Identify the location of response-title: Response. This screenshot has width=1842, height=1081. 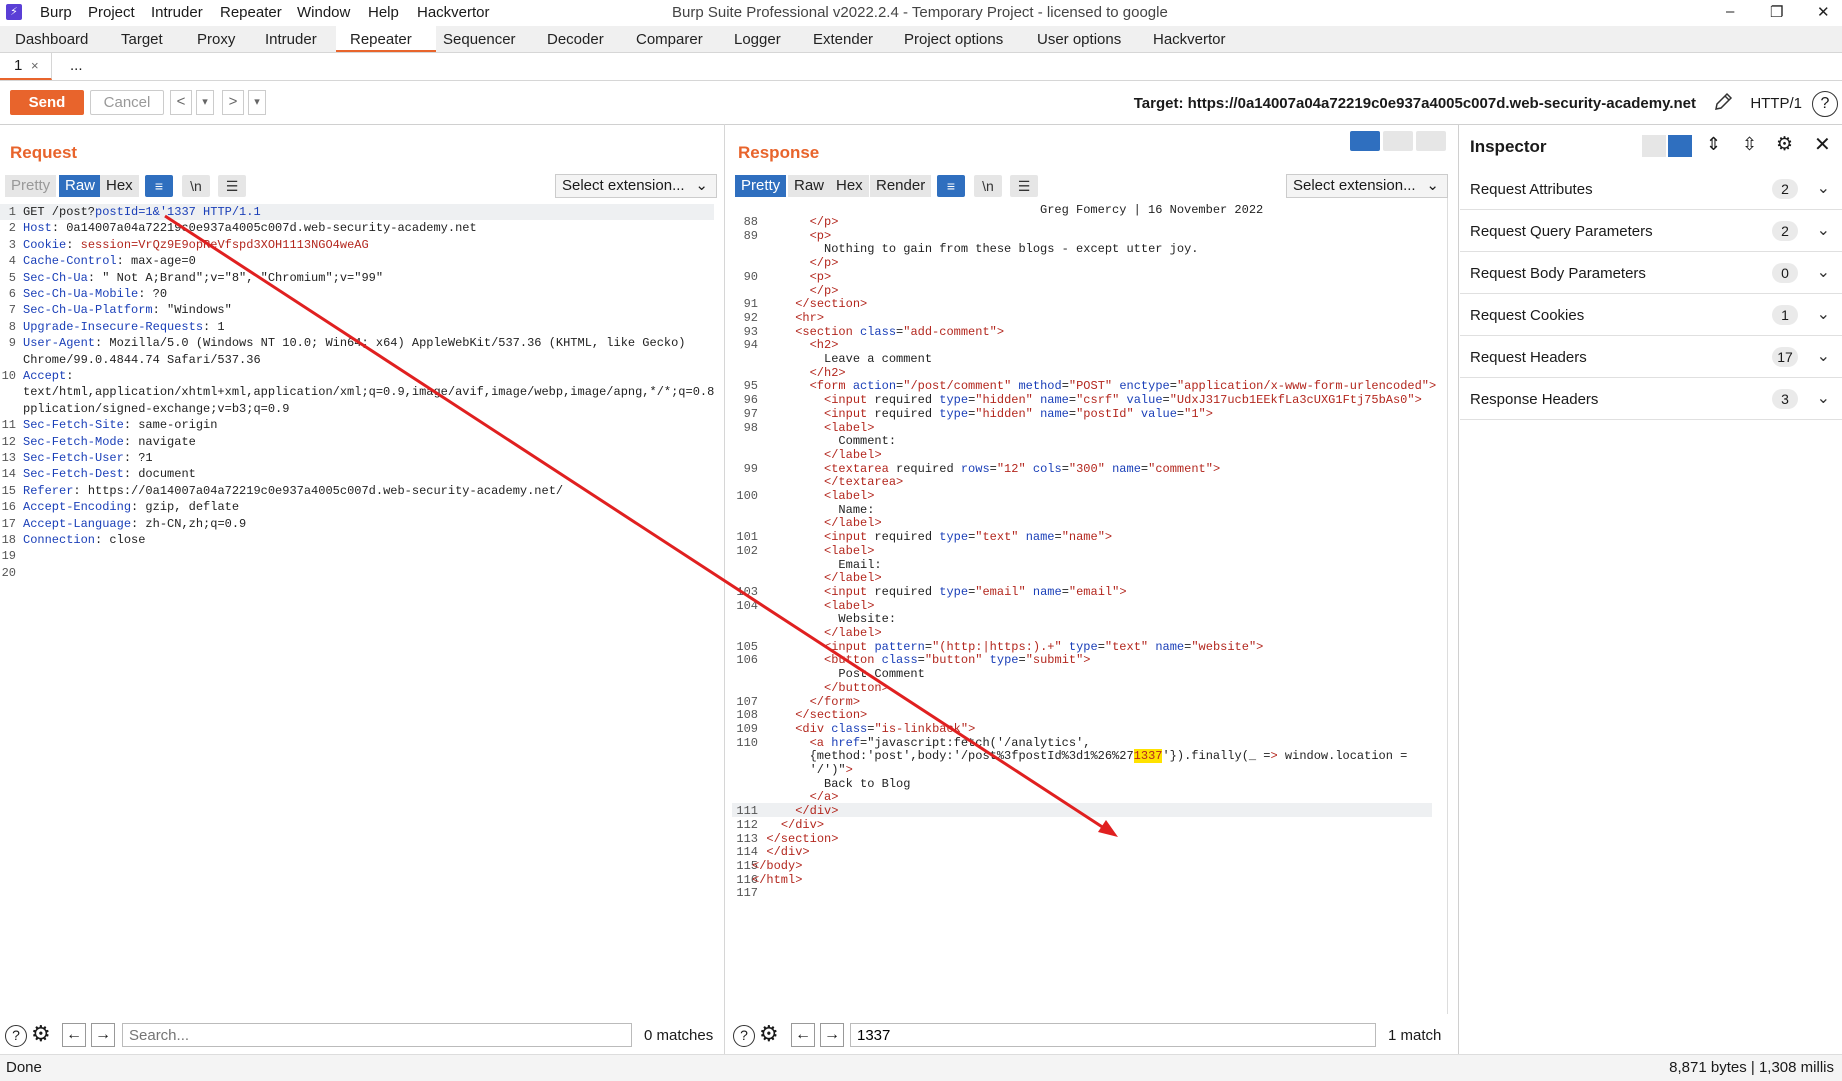
(779, 152).